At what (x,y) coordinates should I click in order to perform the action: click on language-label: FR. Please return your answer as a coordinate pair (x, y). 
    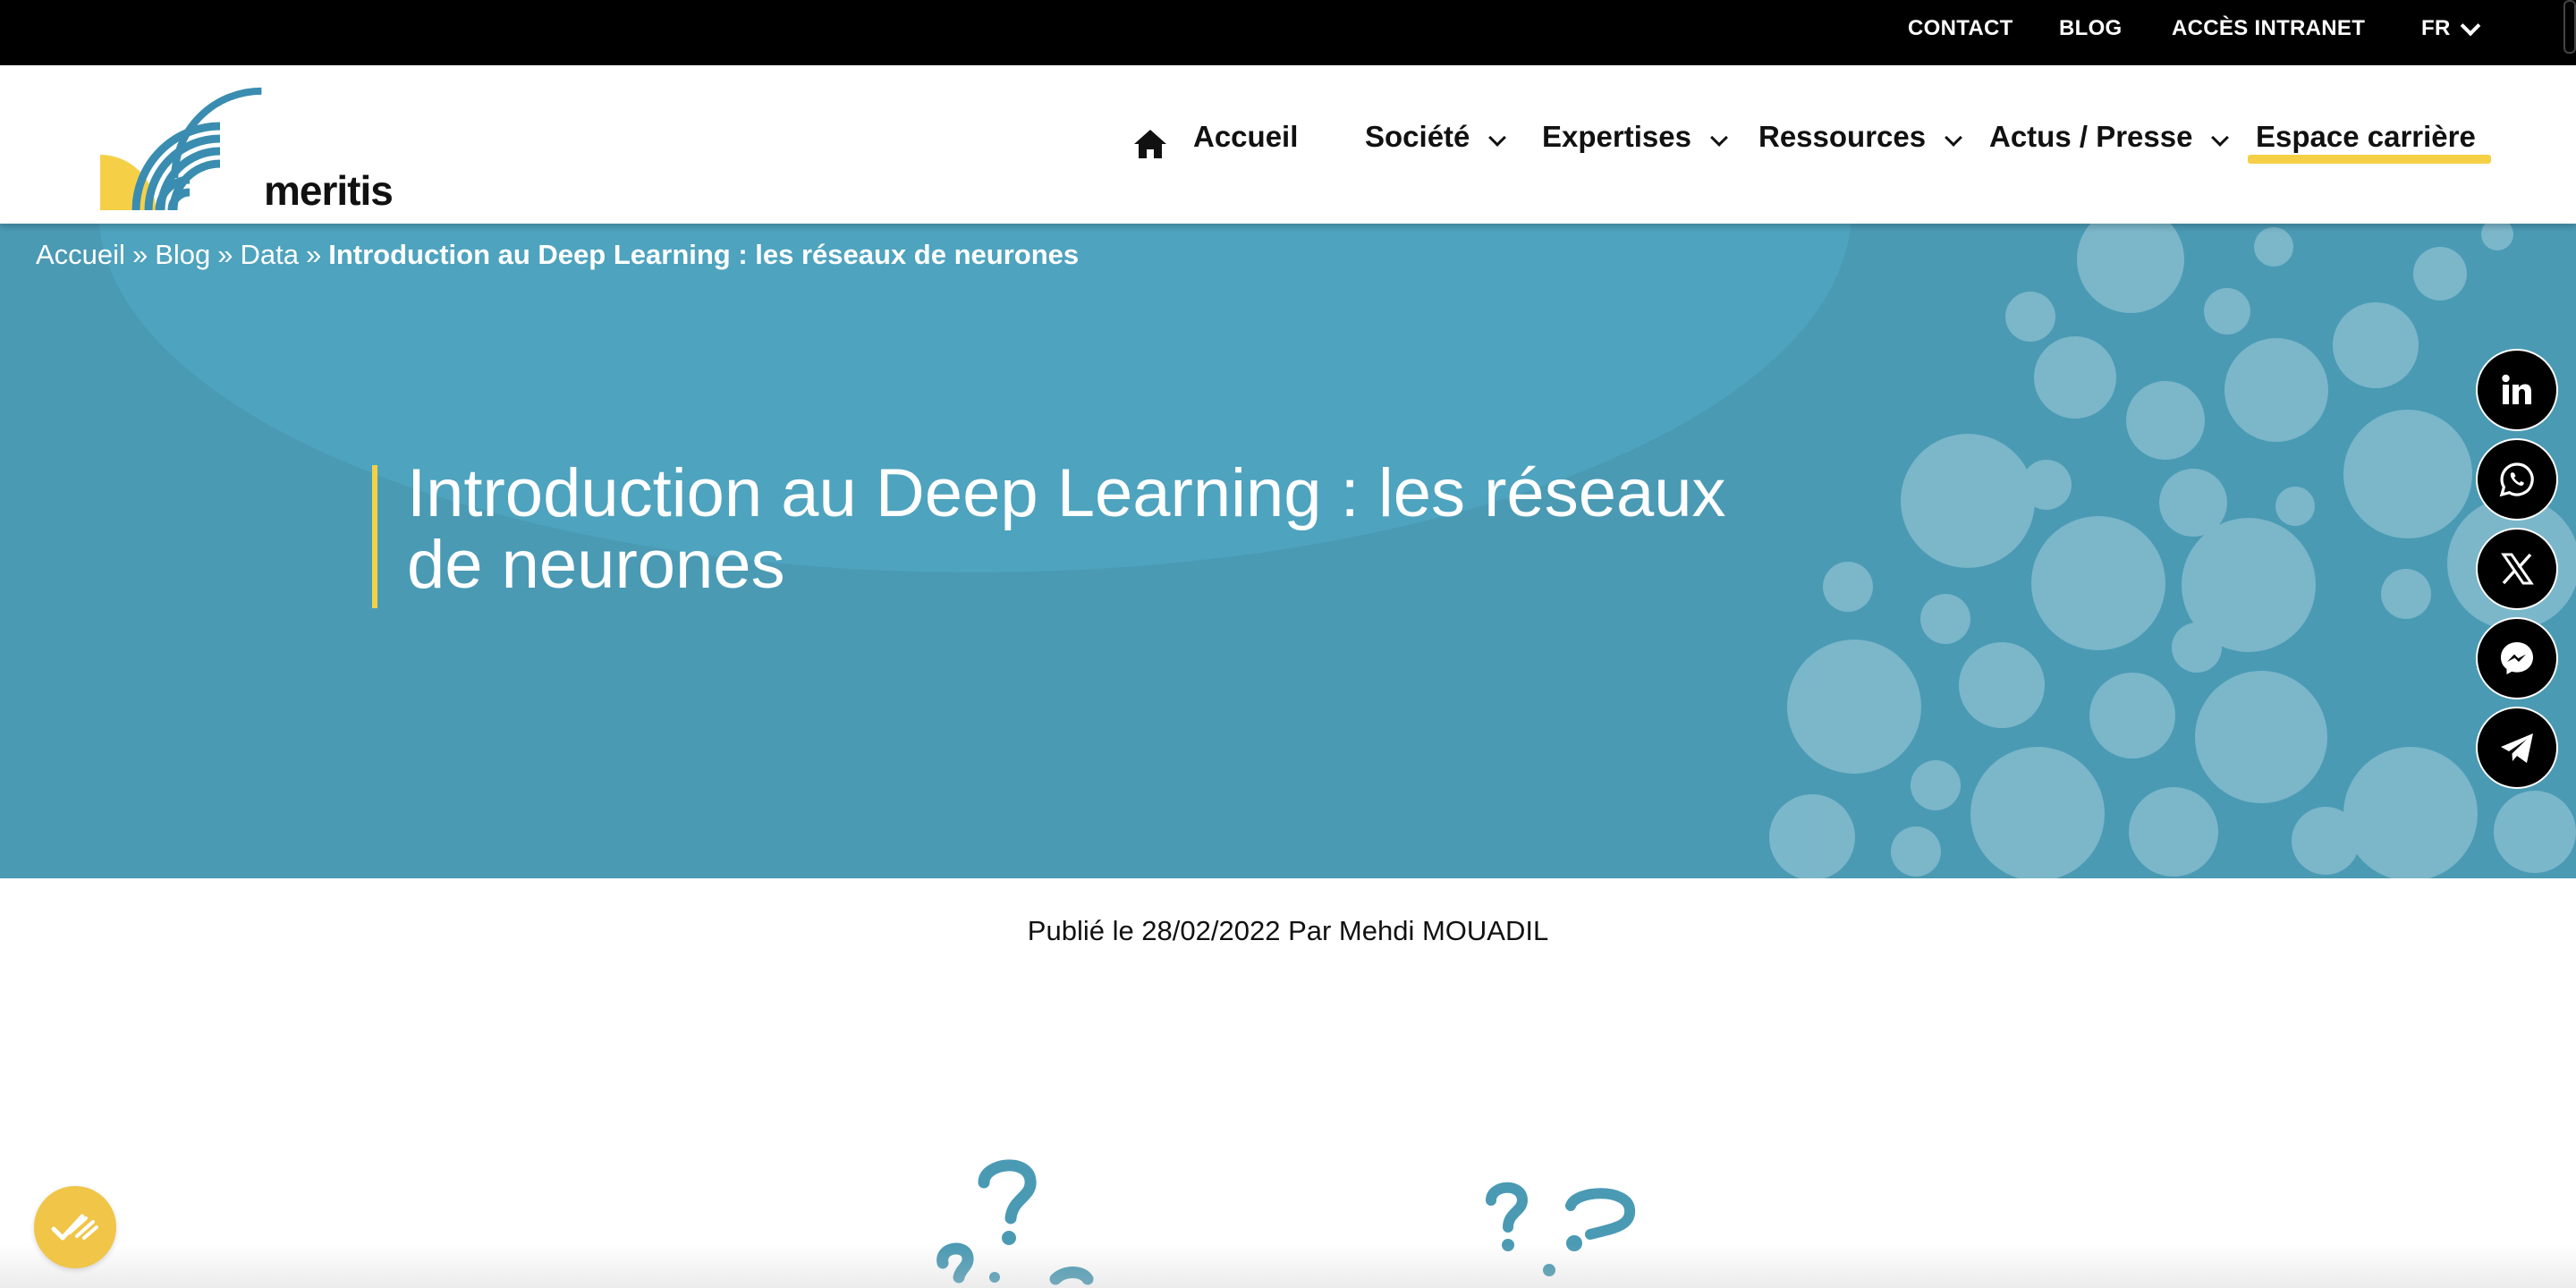
    Looking at the image, I should click on (2436, 28).